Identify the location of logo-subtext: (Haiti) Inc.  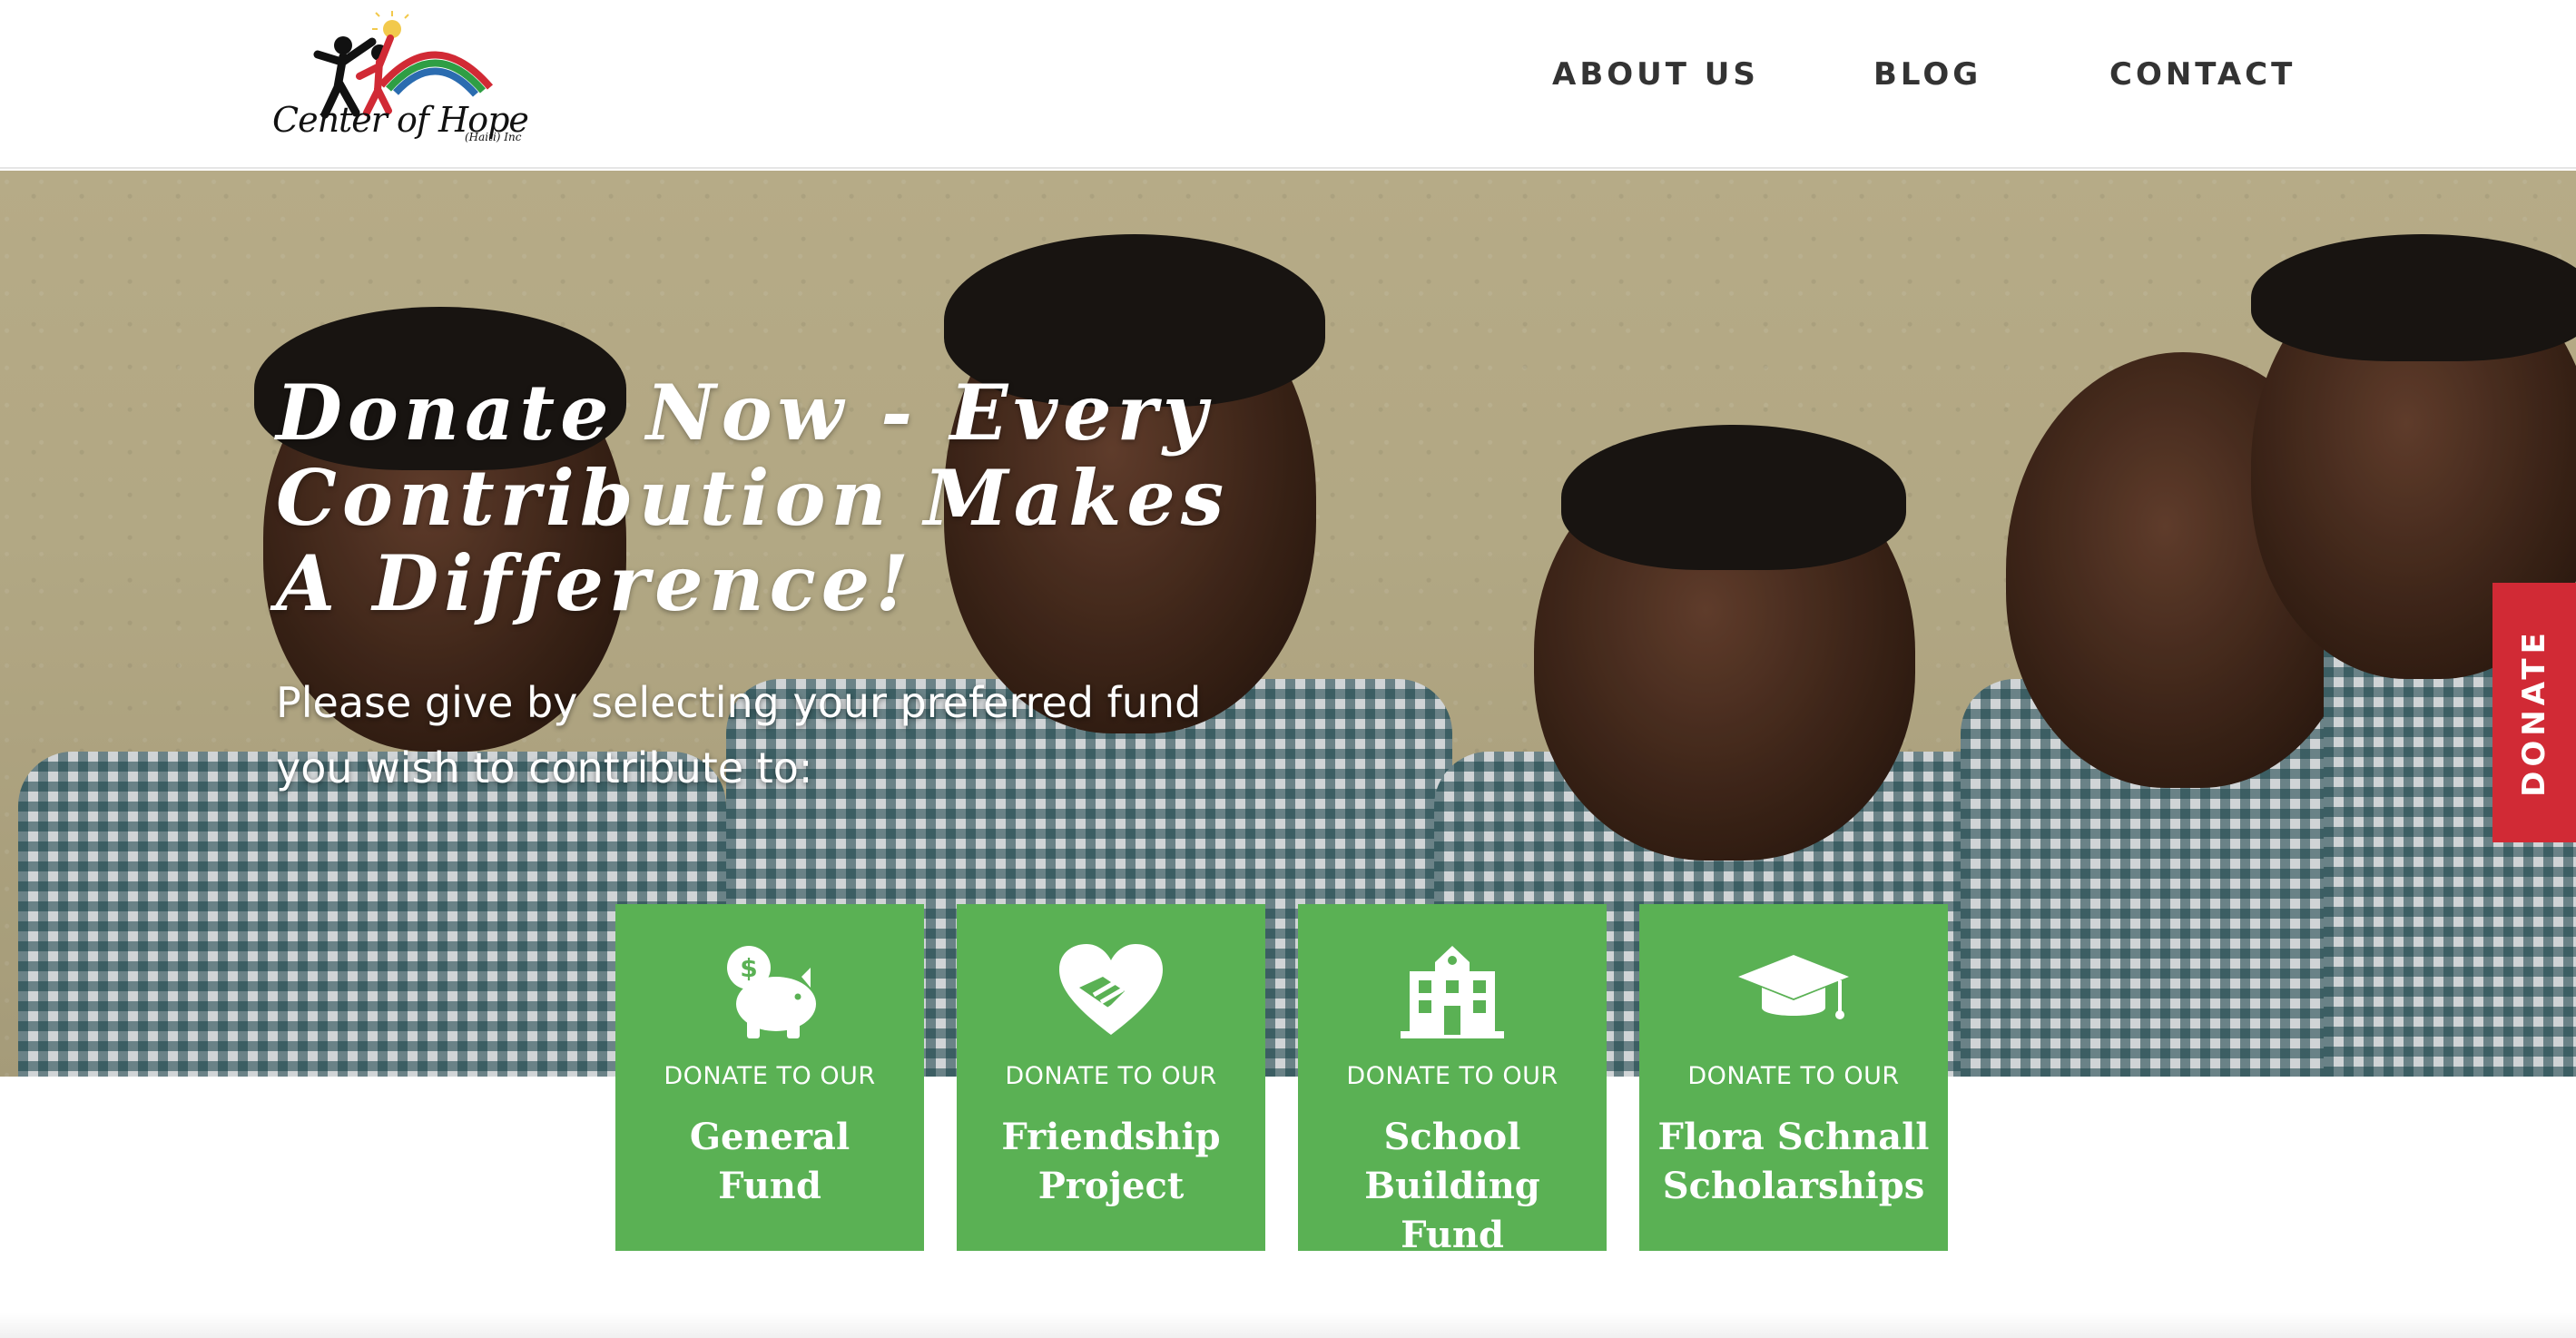
(493, 137).